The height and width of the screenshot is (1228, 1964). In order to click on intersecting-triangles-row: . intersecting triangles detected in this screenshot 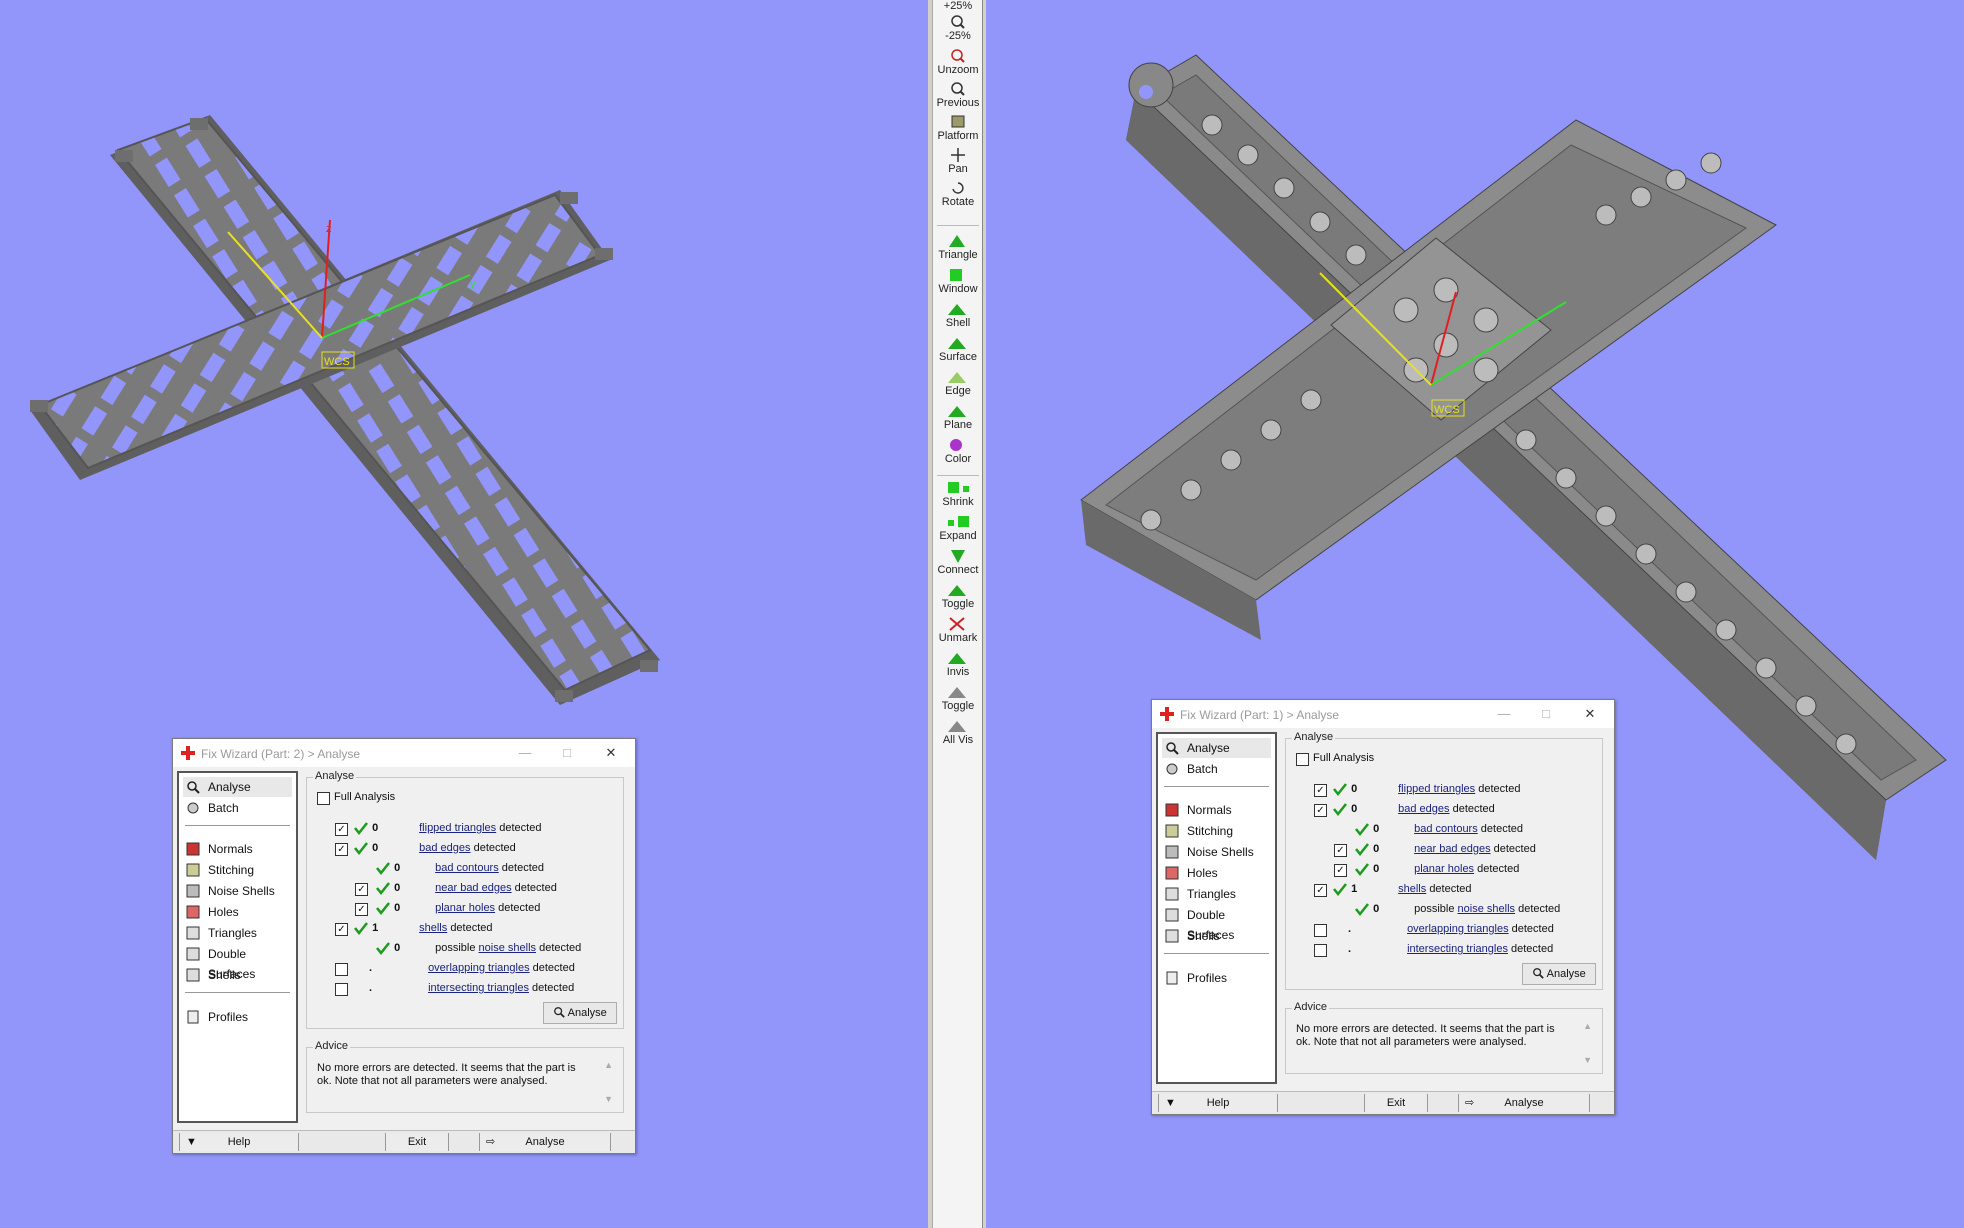, I will do `click(1450, 949)`.